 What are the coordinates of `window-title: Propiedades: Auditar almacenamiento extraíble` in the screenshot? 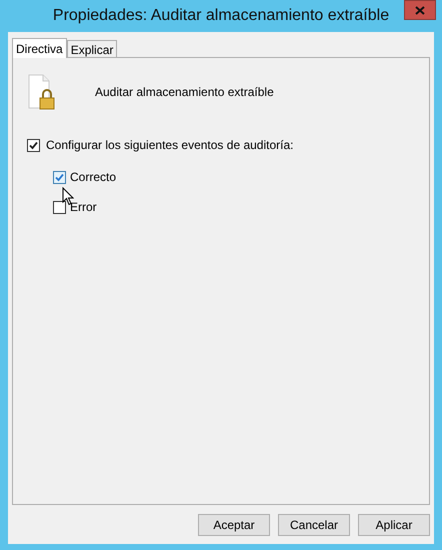 It's located at (221, 16).